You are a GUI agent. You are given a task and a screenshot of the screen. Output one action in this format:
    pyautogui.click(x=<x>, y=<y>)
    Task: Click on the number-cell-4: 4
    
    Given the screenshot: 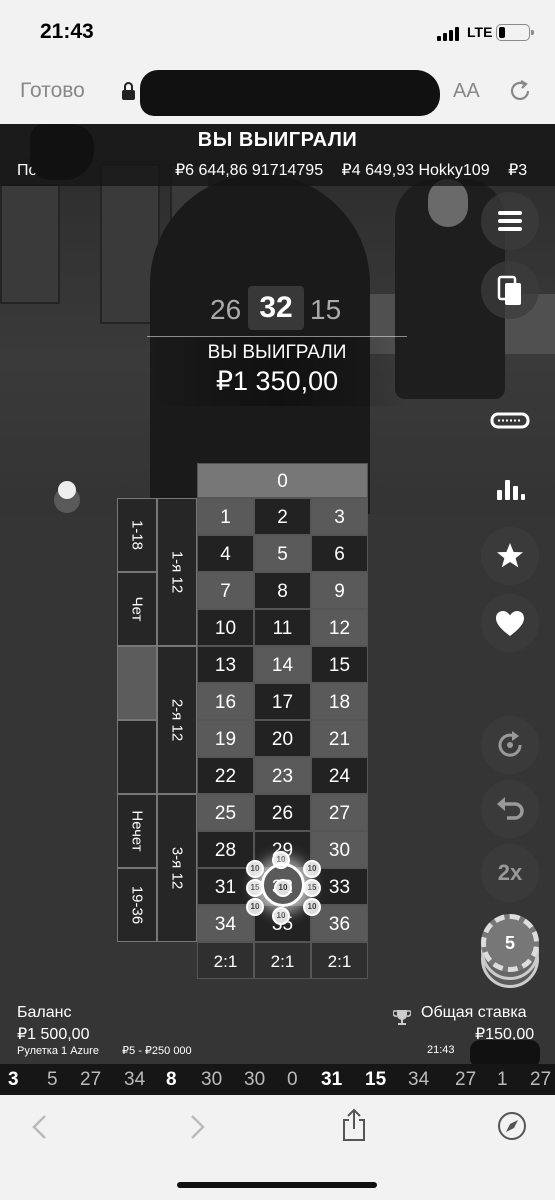 What is the action you would take?
    pyautogui.click(x=225, y=553)
    